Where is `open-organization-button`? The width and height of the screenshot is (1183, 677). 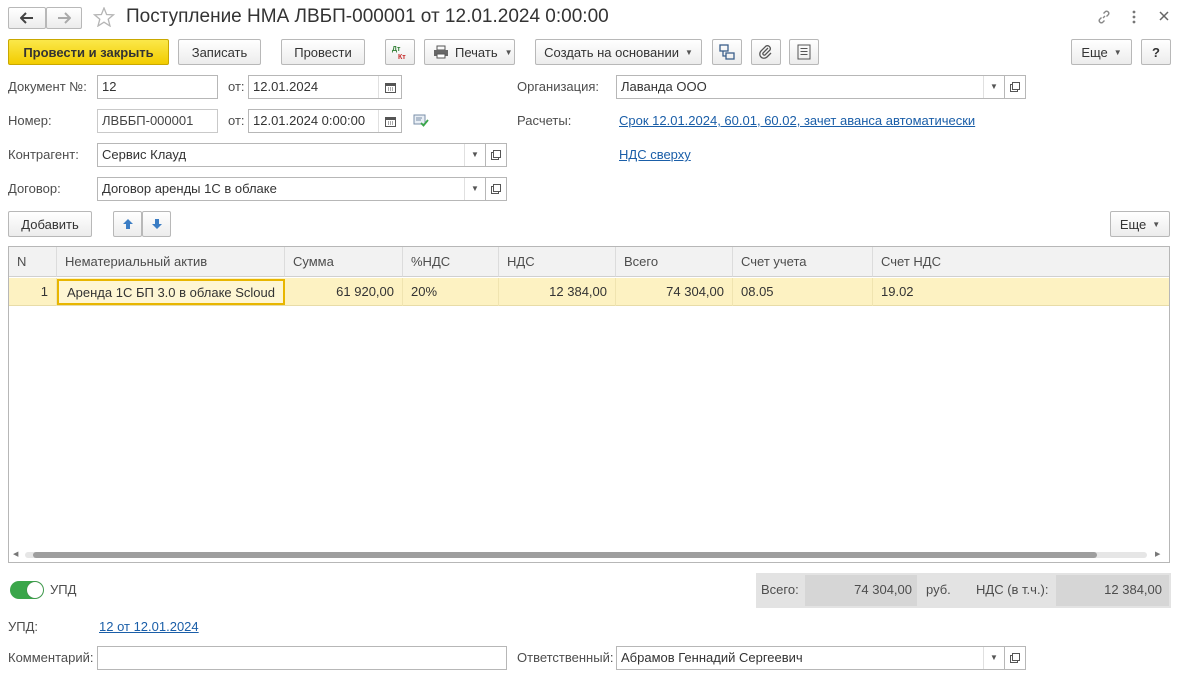
open-organization-button is located at coordinates (1015, 87).